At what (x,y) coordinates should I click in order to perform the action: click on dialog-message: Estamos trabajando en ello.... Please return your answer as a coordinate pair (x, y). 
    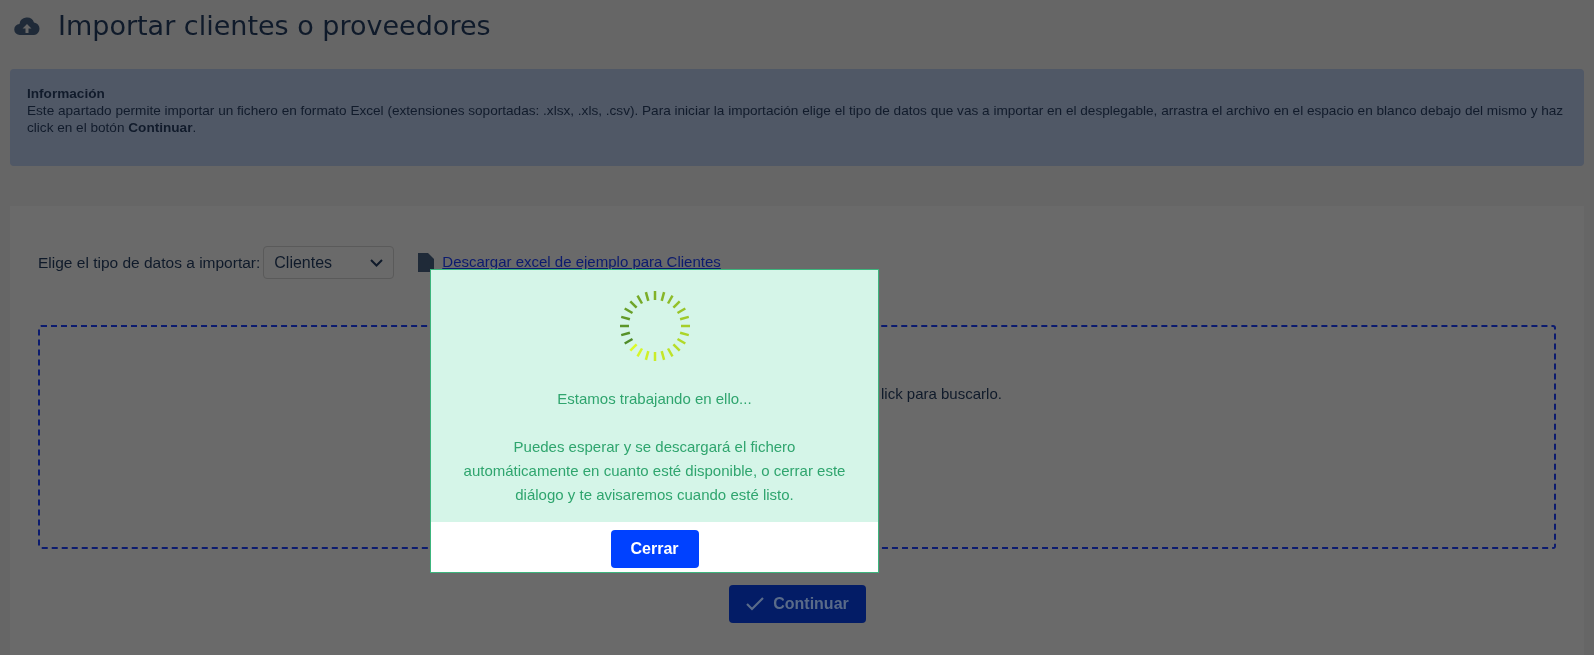
    Looking at the image, I should click on (654, 399).